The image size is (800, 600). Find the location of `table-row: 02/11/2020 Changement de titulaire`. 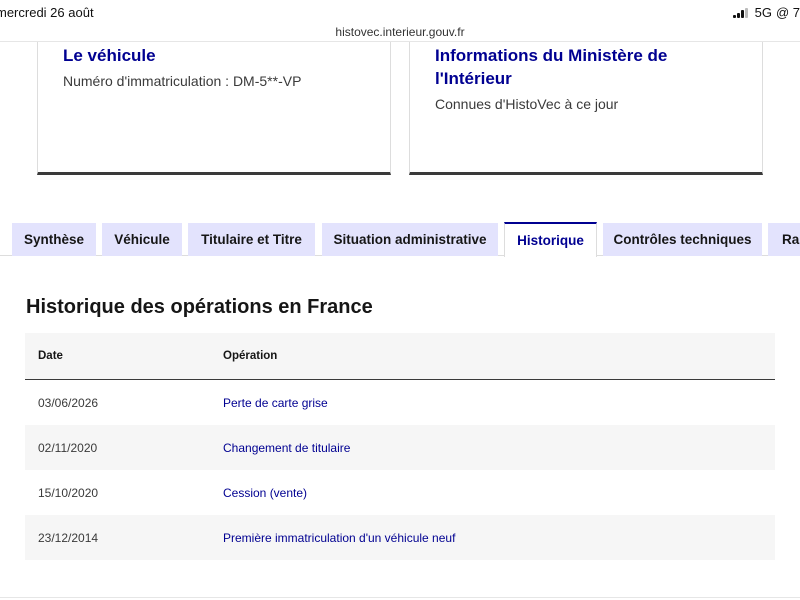

table-row: 02/11/2020 Changement de titulaire is located at coordinates (400, 447).